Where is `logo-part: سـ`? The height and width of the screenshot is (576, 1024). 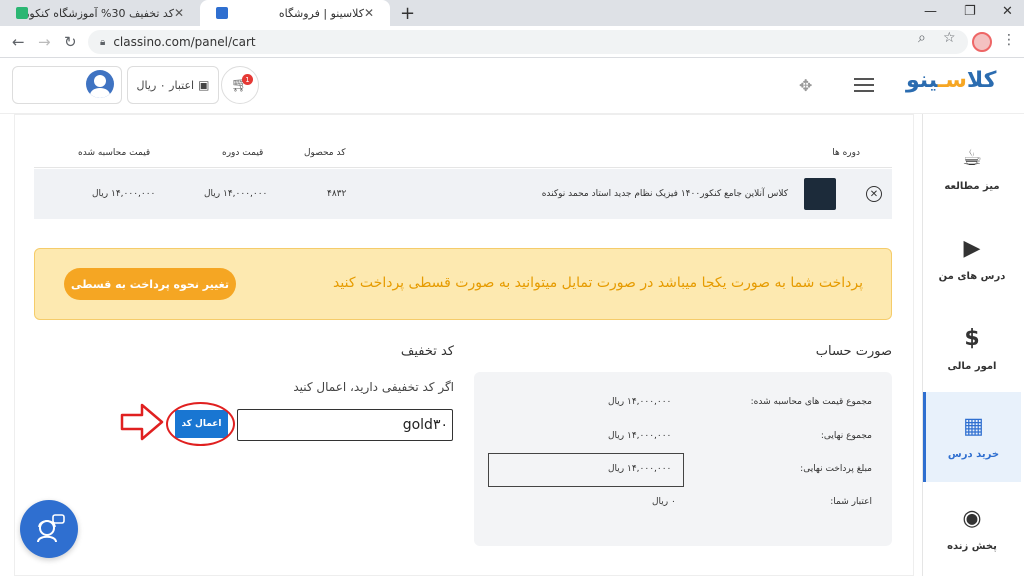 logo-part: سـ is located at coordinates (952, 80).